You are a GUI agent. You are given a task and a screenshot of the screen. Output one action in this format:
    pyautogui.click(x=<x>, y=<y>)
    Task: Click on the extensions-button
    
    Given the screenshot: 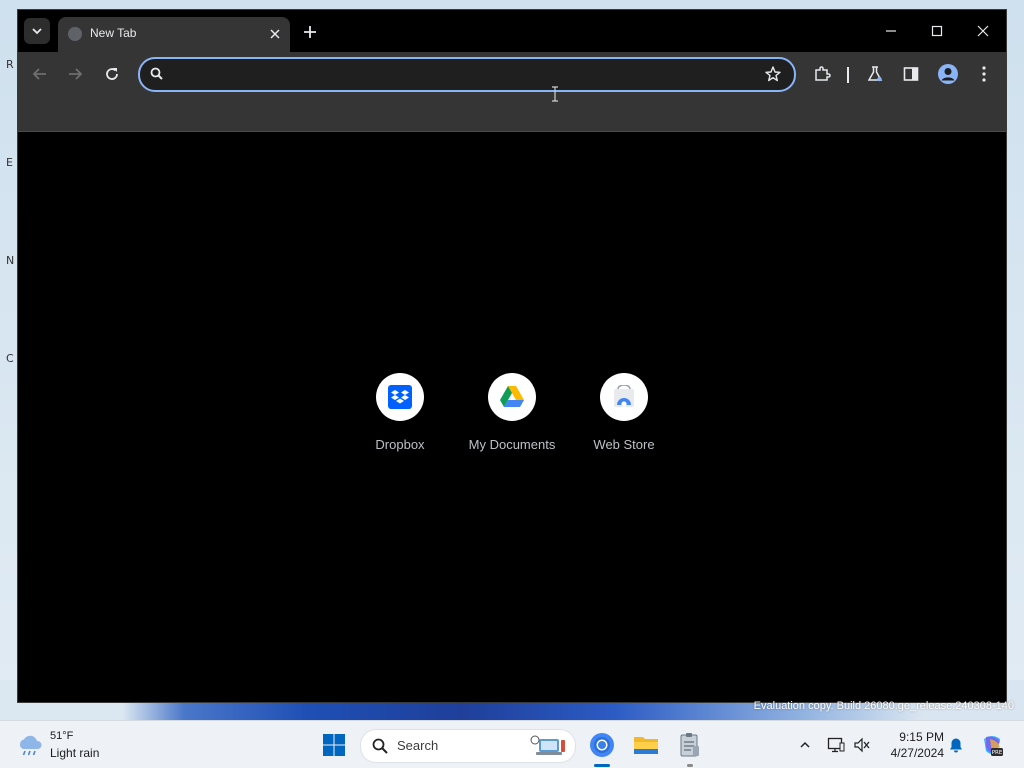 What is the action you would take?
    pyautogui.click(x=822, y=74)
    